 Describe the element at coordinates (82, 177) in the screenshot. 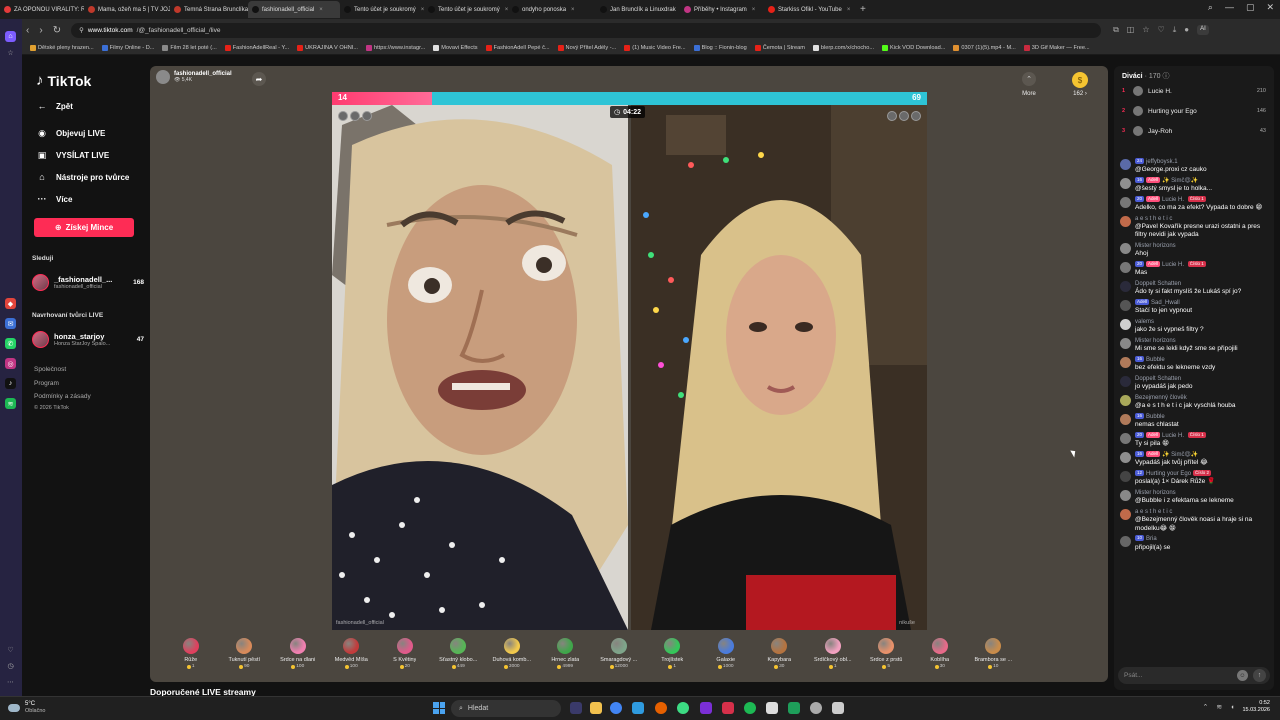

I see `sidebar-item-creator-tools: ⌂ Nástroje pro tvůrce` at that location.